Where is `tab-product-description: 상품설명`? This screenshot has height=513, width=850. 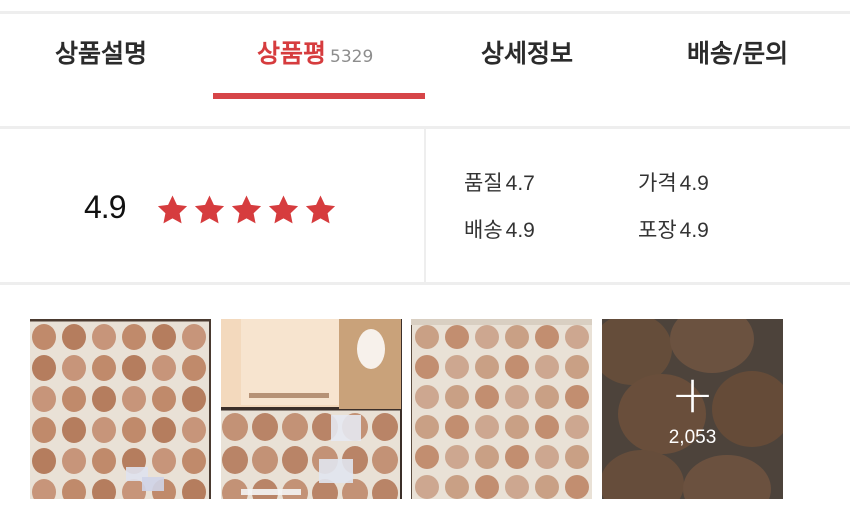
tab-product-description: 상품설명 is located at coordinates (101, 54).